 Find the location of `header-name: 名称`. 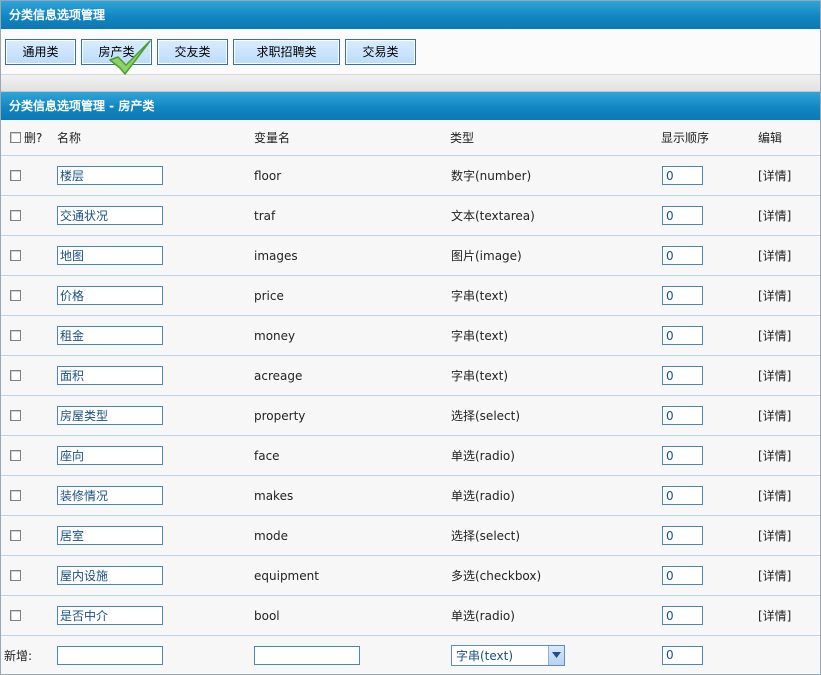

header-name: 名称 is located at coordinates (69, 138).